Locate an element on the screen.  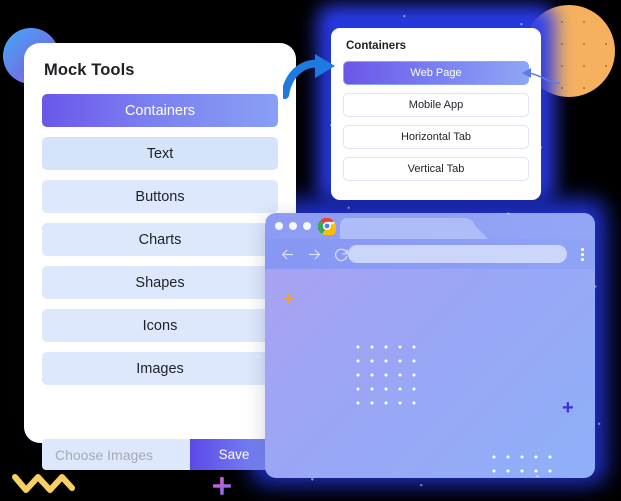
tool-item-containers: Containers is located at coordinates (160, 110).